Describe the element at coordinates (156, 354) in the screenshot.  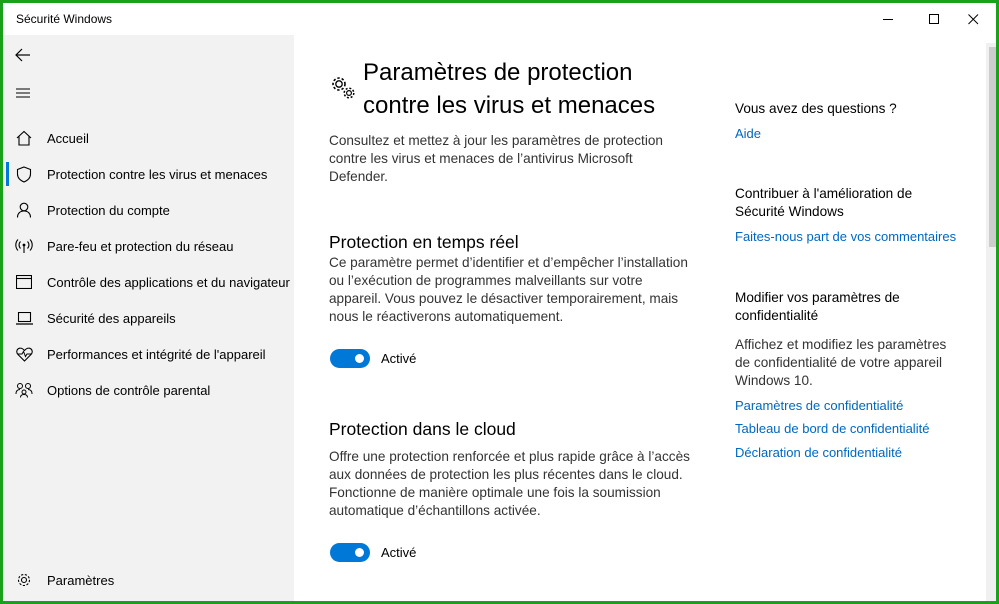
I see `sidebar-item-label: Performances et intégrité de l'appareil` at that location.